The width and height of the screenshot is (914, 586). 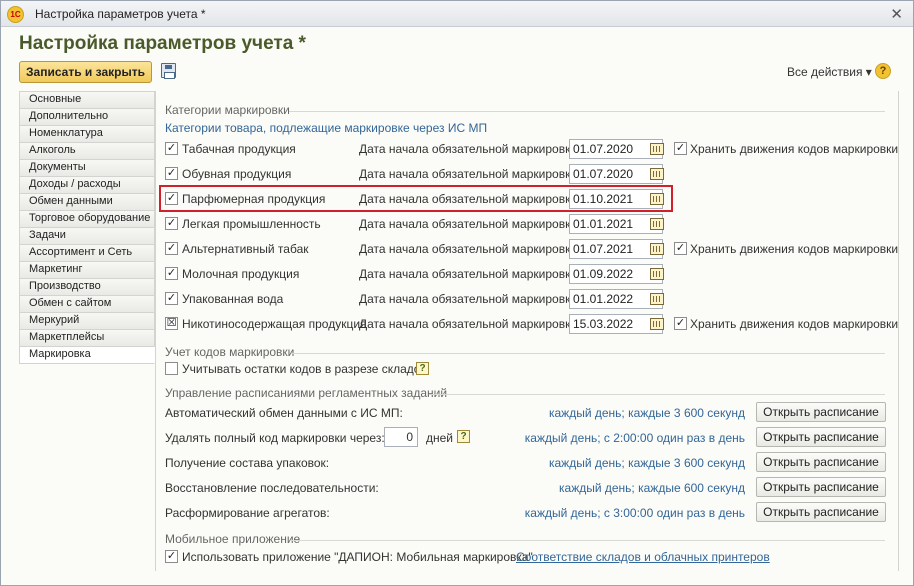 What do you see at coordinates (616, 199) in the screenshot?
I see `start-date-input: 01.10.2021` at bounding box center [616, 199].